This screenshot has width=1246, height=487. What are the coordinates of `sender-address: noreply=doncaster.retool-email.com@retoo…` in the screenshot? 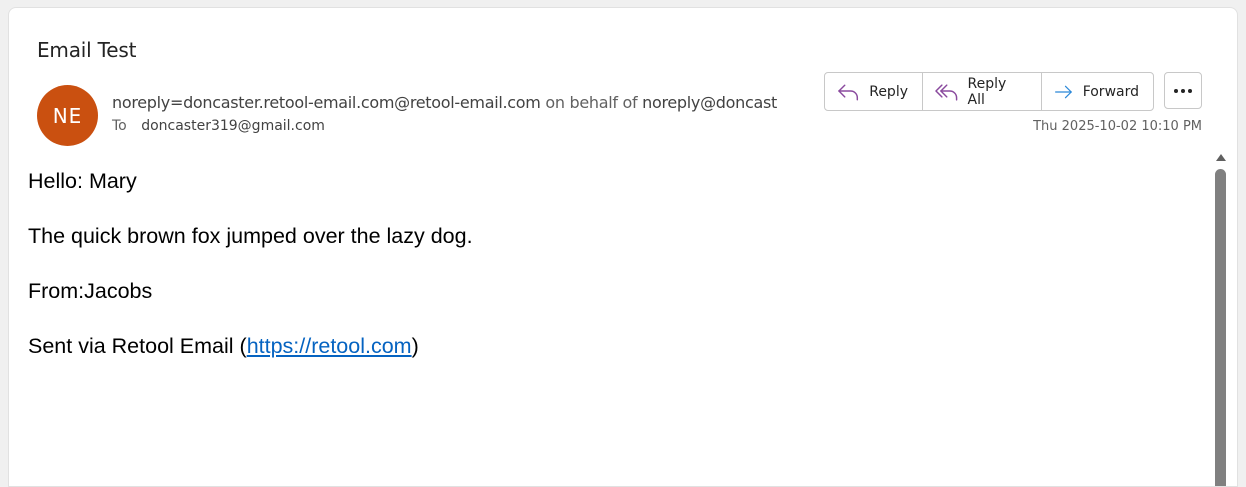 It's located at (326, 102).